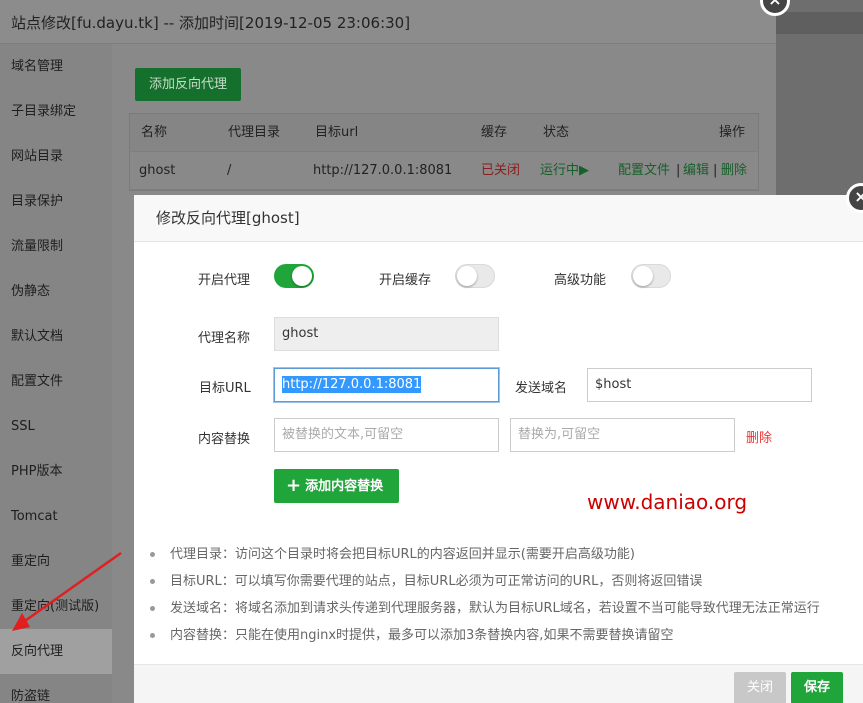 This screenshot has height=703, width=863. What do you see at coordinates (71, 588) in the screenshot?
I see `arrow-shaft` at bounding box center [71, 588].